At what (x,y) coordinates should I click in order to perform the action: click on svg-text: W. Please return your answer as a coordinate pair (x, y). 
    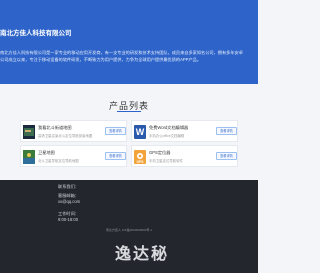
    Looking at the image, I should click on (140, 132).